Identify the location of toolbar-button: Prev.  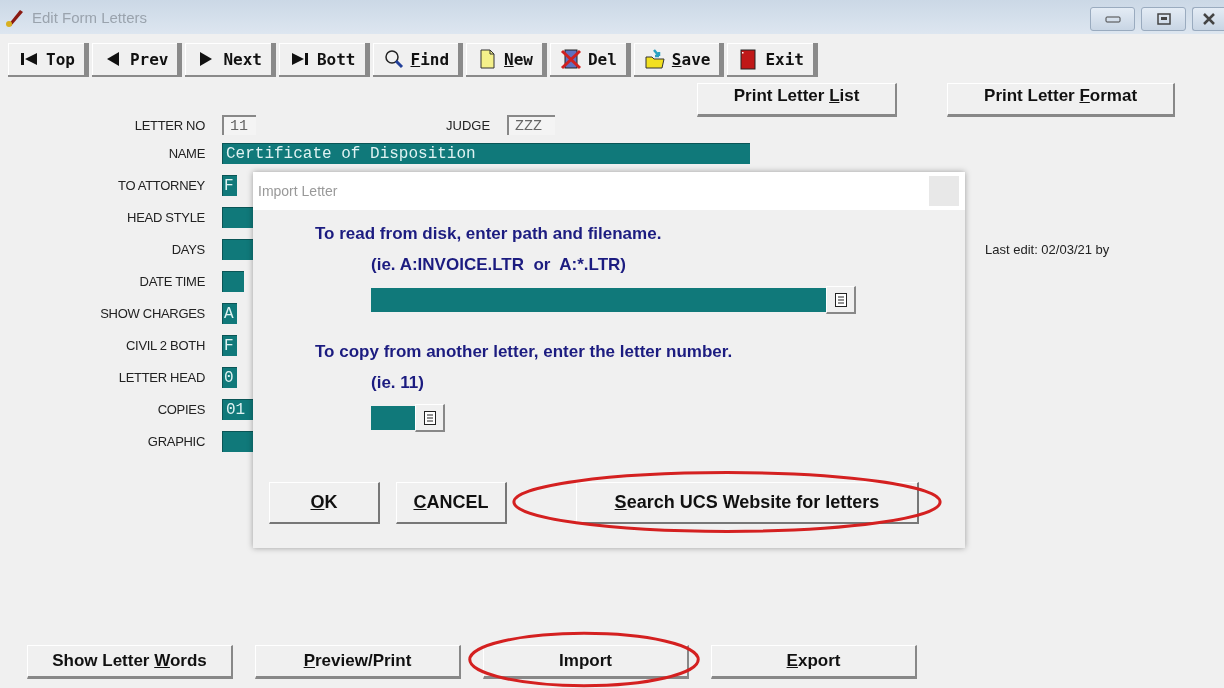
(137, 60).